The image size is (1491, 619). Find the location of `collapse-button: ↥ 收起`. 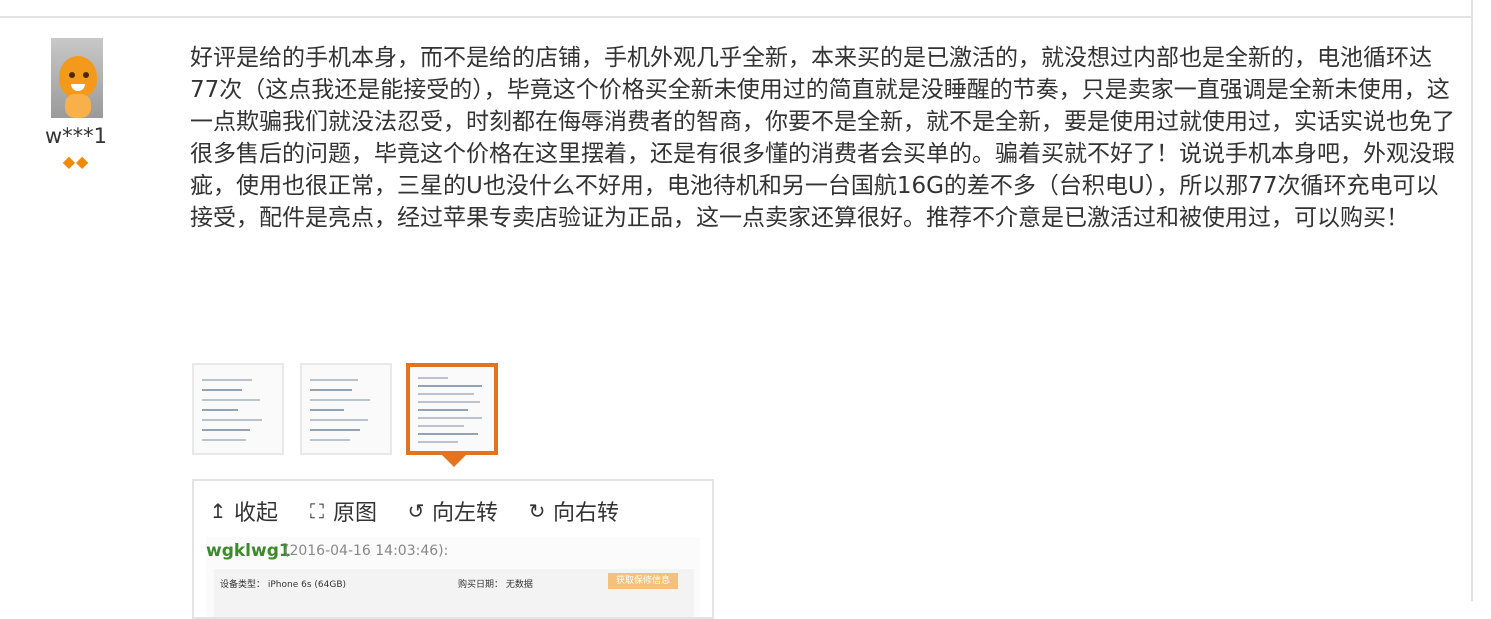

collapse-button: ↥ 收起 is located at coordinates (242, 511).